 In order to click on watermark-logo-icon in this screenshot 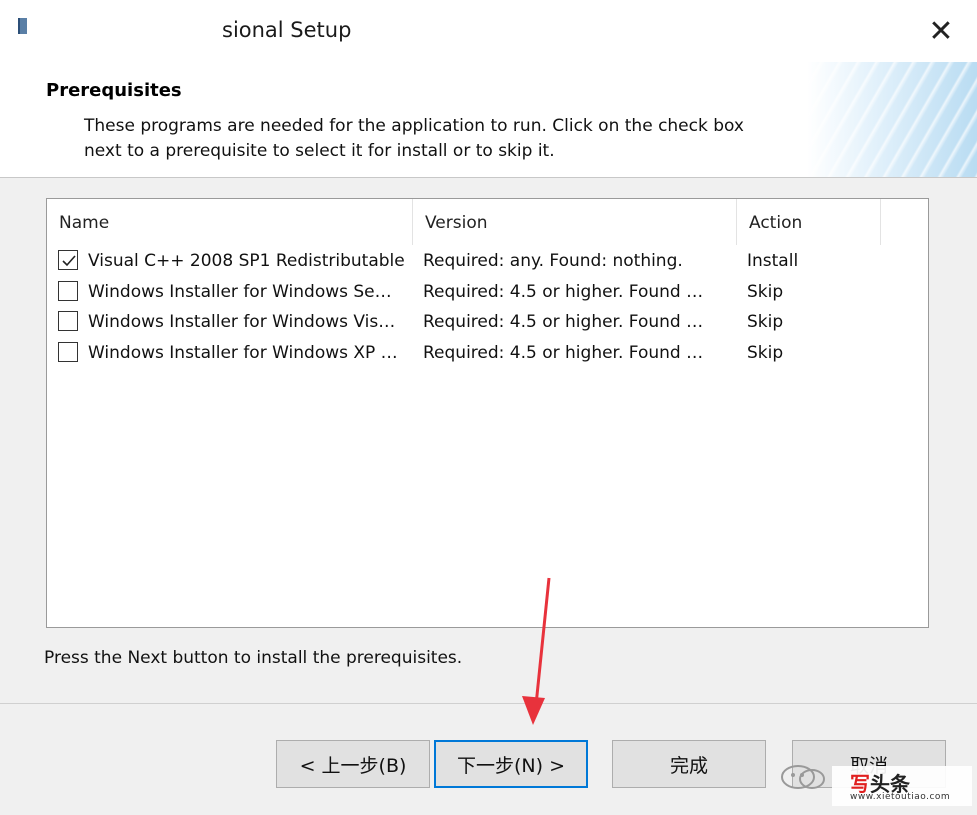, I will do `click(803, 777)`.